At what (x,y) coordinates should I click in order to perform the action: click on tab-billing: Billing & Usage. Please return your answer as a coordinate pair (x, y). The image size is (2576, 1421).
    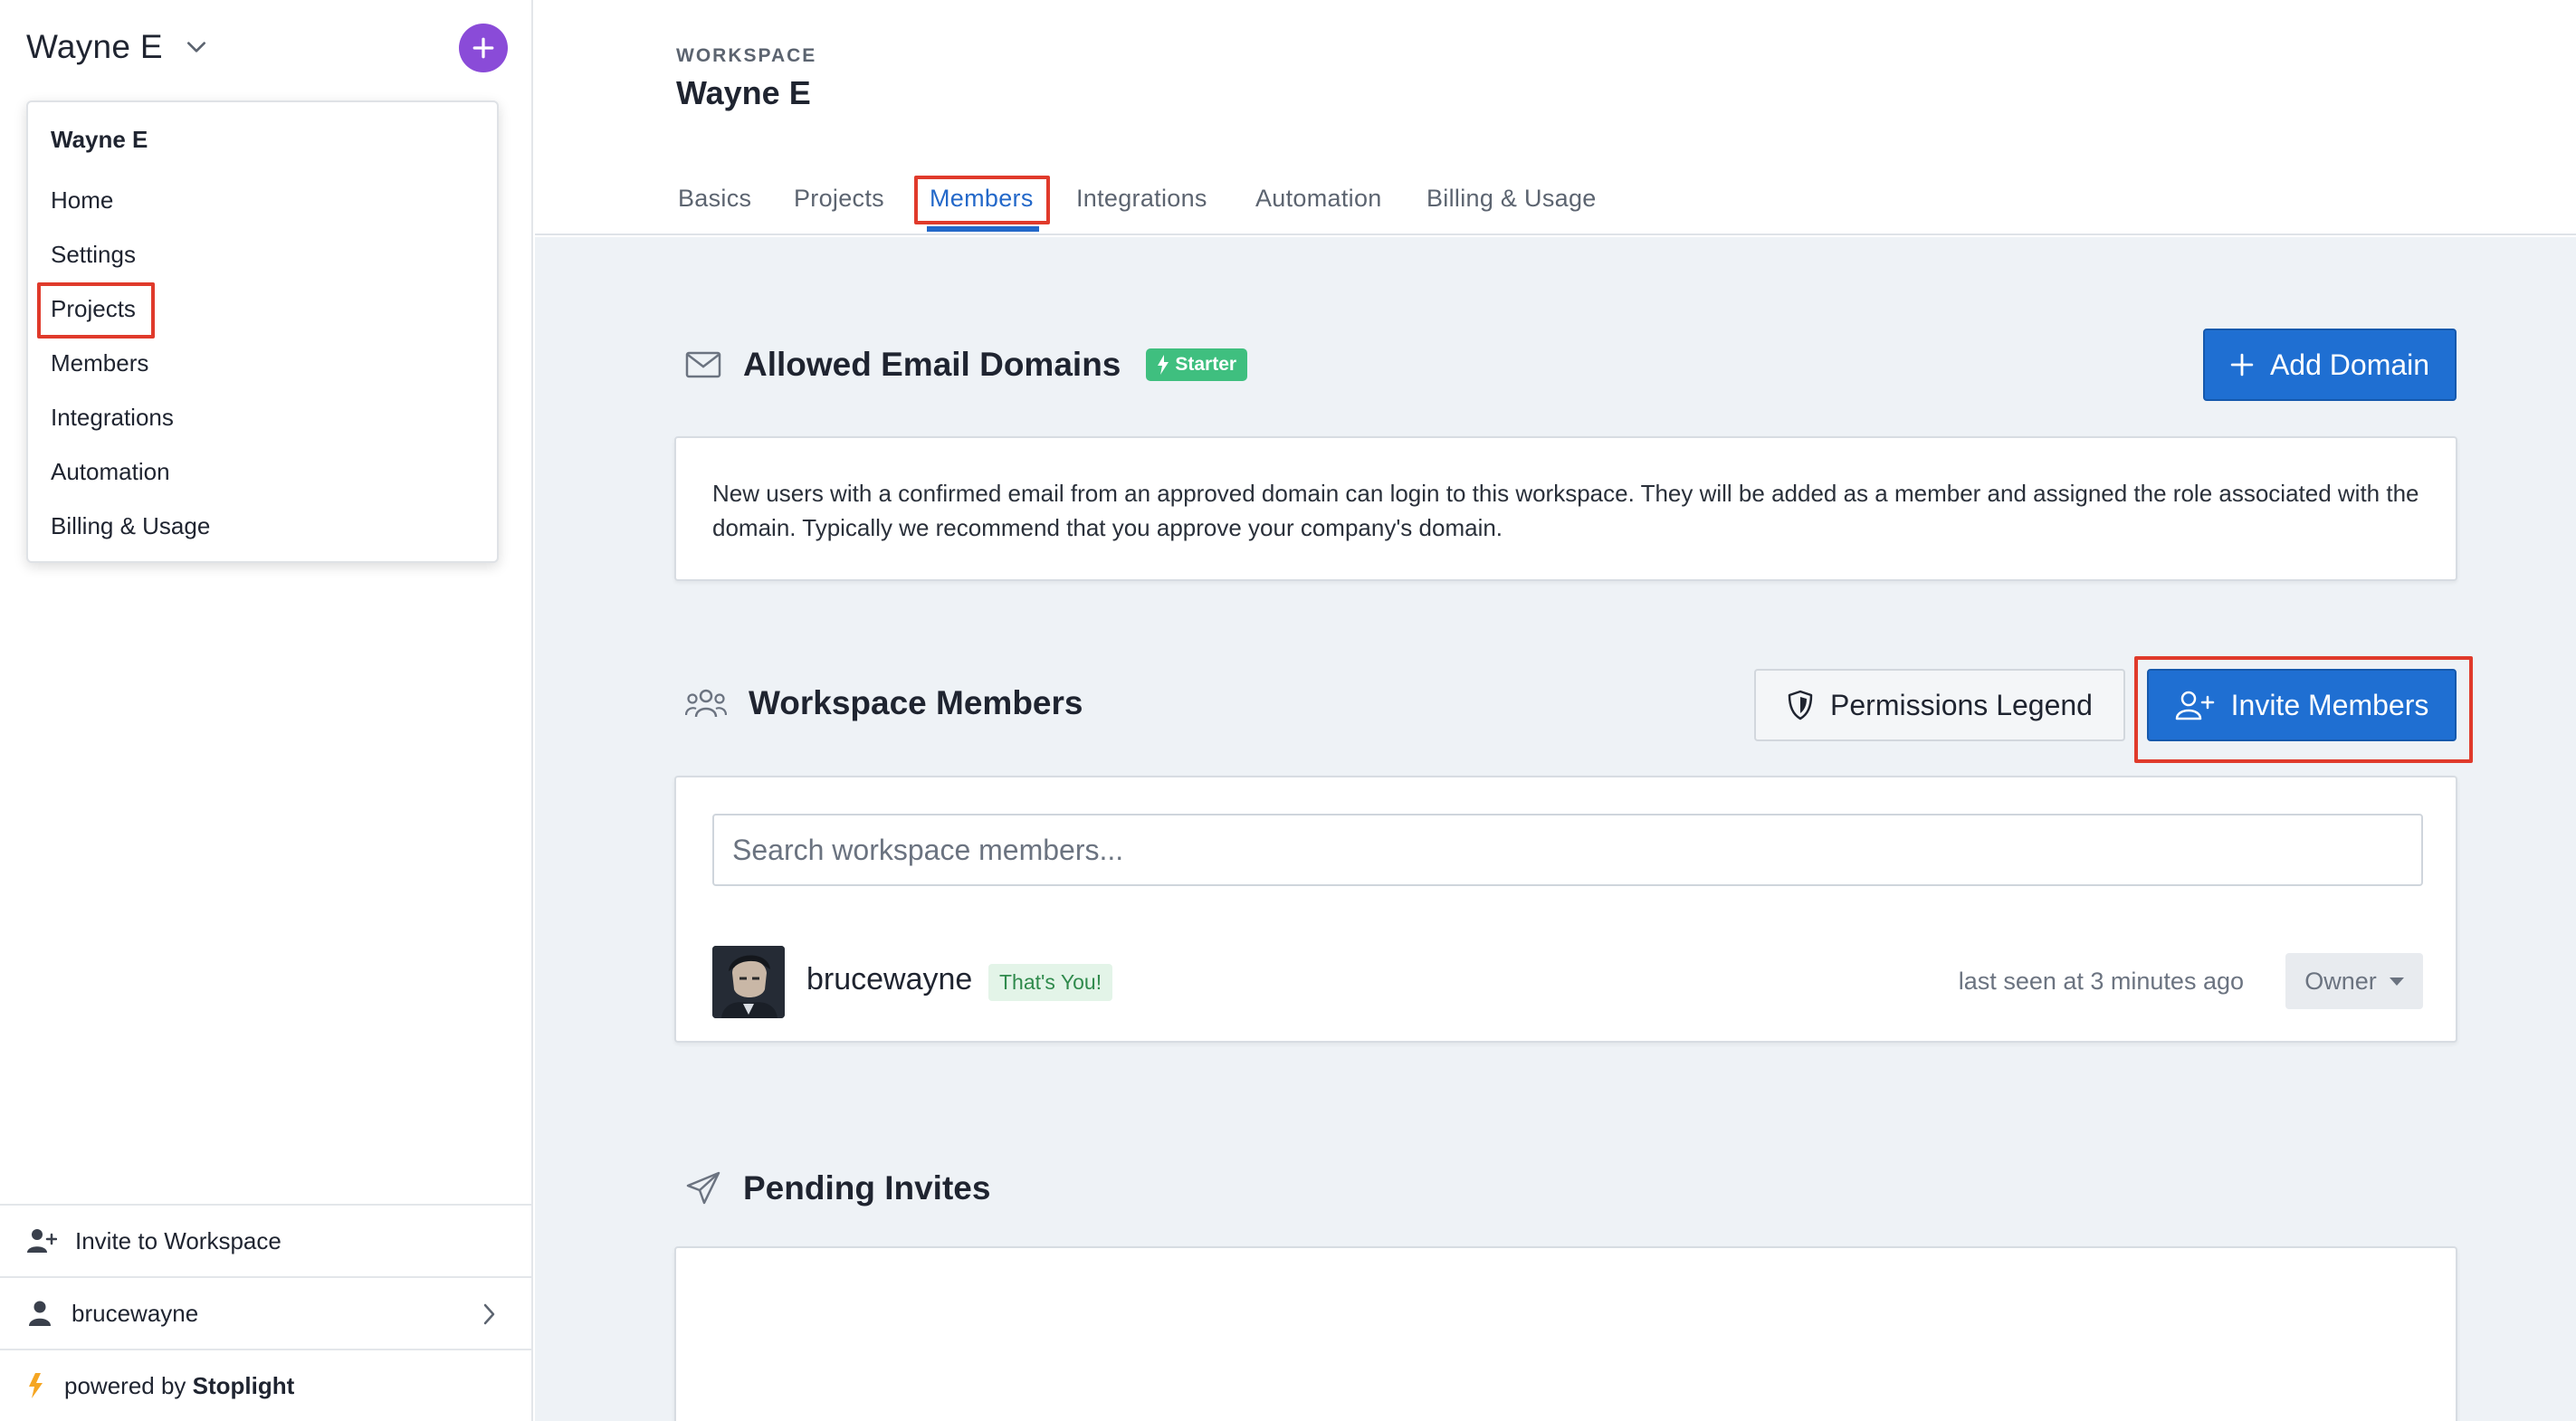
    Looking at the image, I should click on (1512, 199).